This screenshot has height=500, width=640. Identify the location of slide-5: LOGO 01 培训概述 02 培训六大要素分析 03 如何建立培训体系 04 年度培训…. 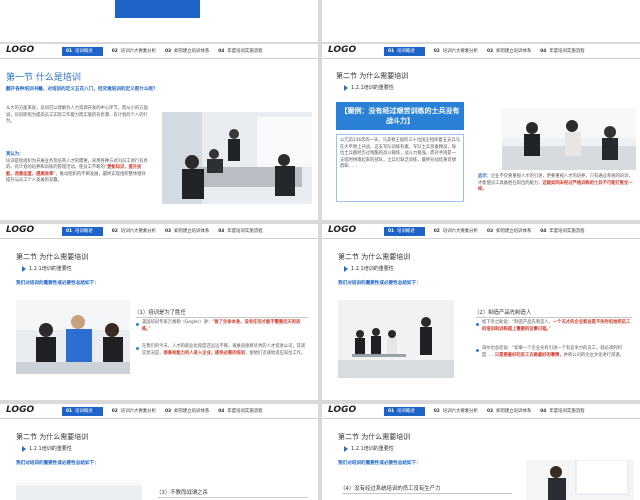
(159, 452).